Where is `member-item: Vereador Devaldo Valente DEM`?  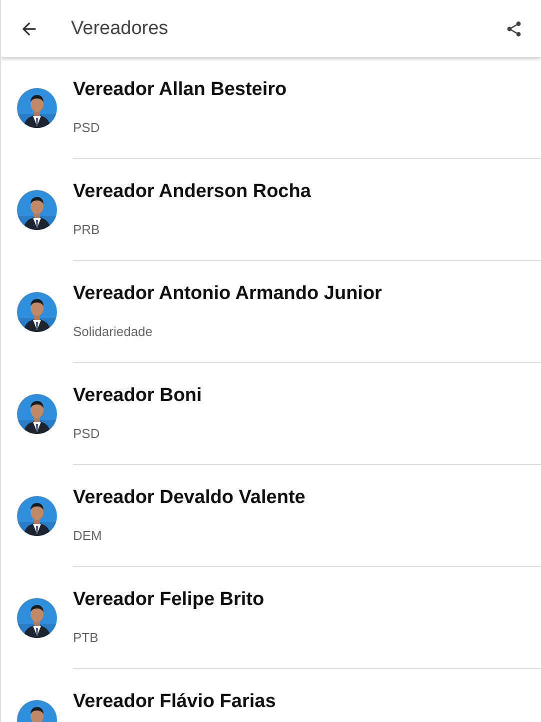
member-item: Vereador Devaldo Valente DEM is located at coordinates (271, 516).